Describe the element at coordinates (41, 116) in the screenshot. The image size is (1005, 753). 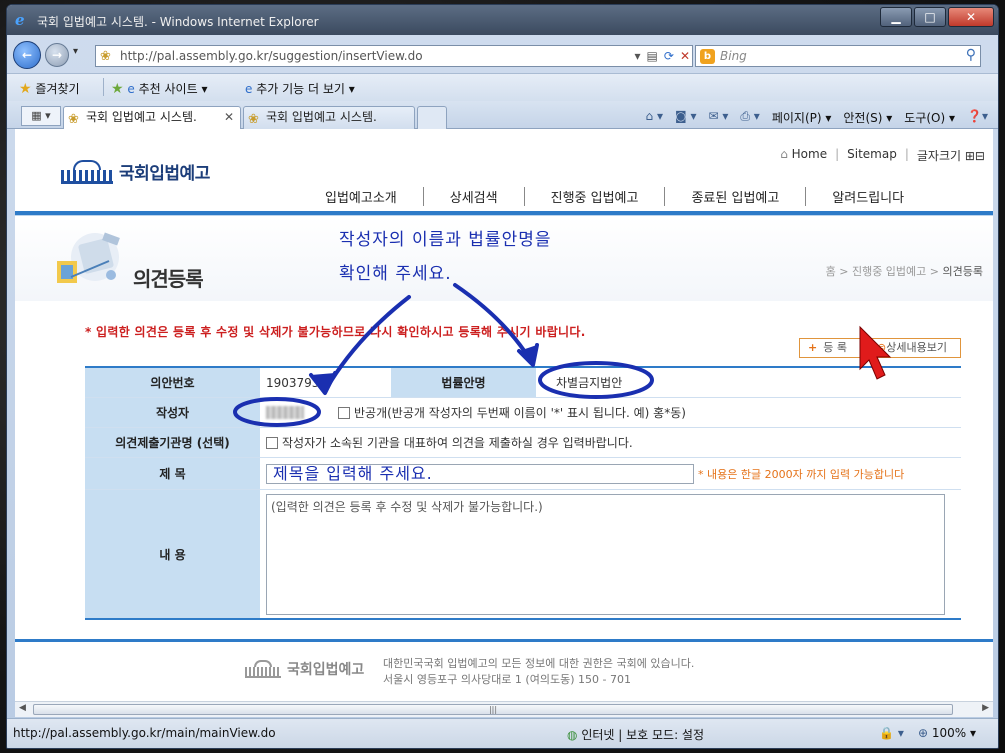
I see `quick-tabs-button: ▦ ▾` at that location.